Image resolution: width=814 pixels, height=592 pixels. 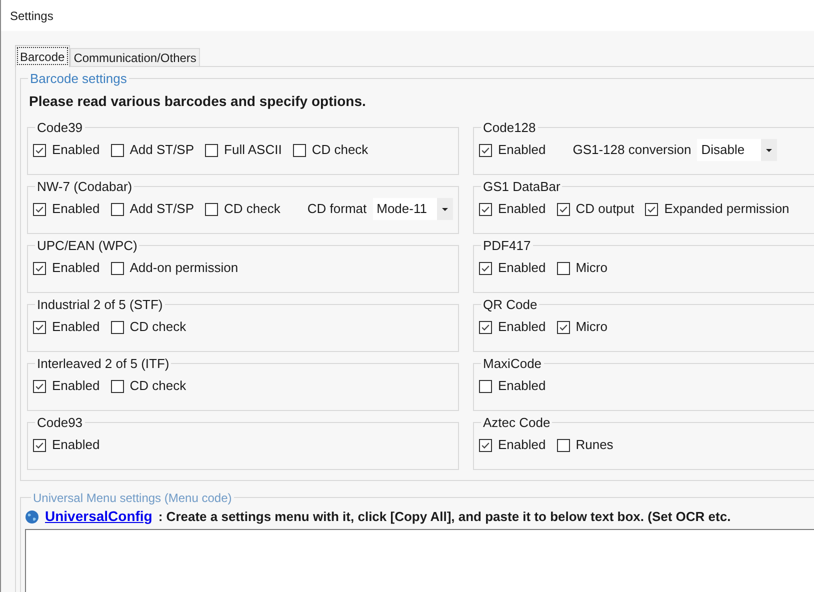 I want to click on tab: Barcode, so click(x=42, y=56).